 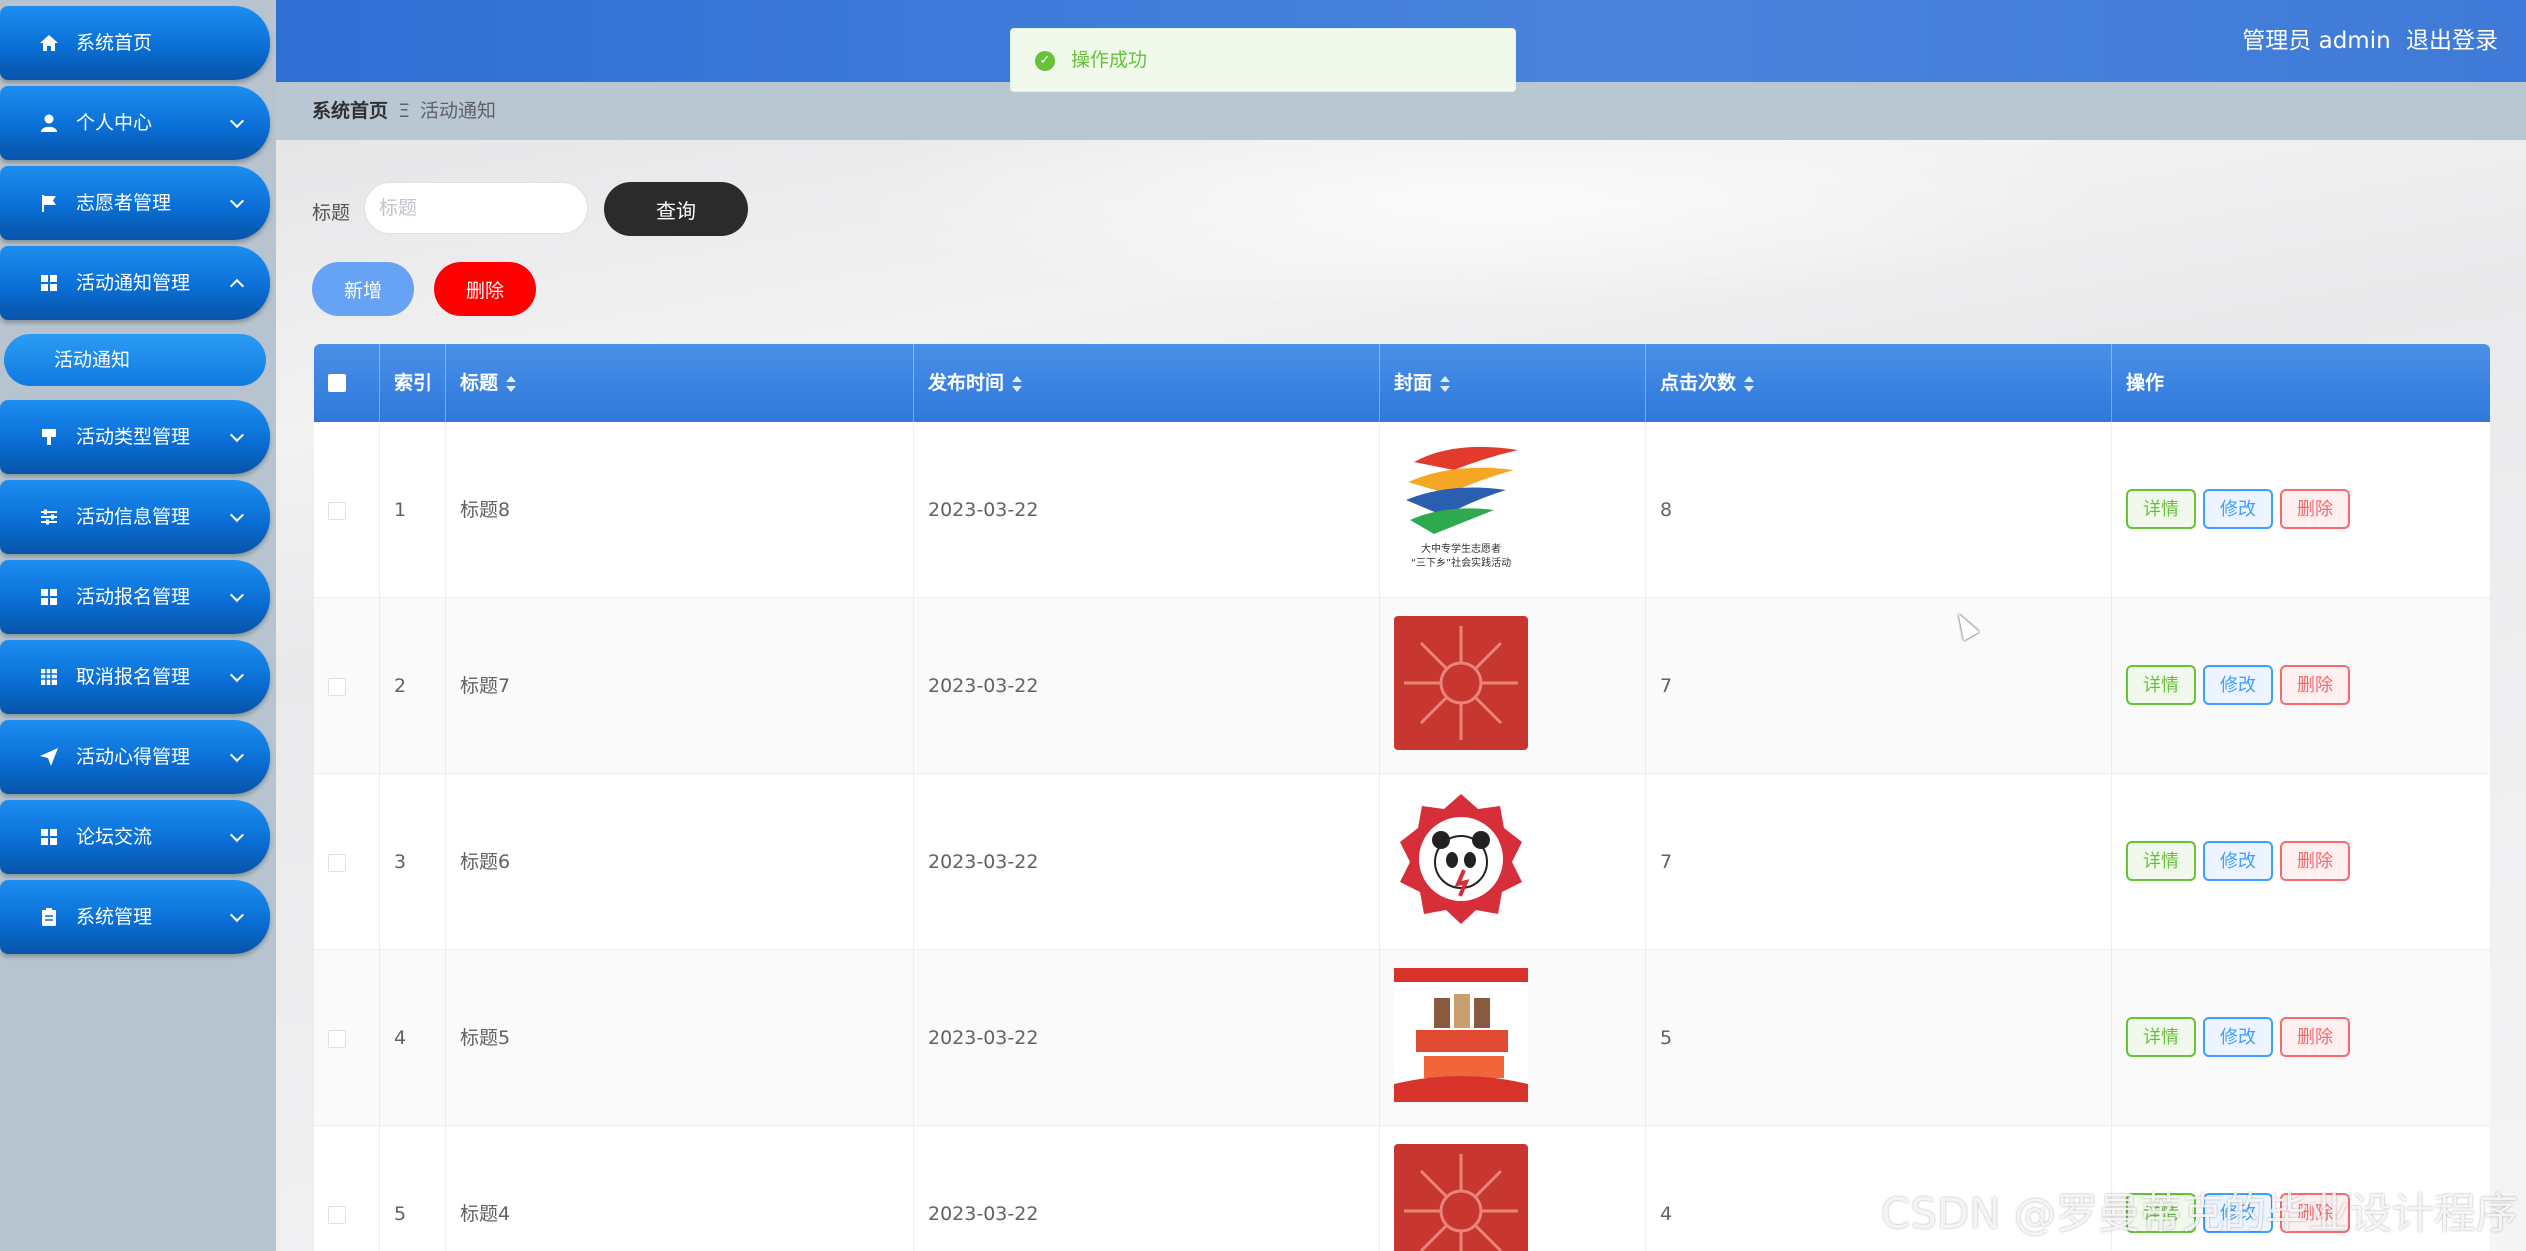 I want to click on sidebar-subitem-notice: 活动通知, so click(x=135, y=360).